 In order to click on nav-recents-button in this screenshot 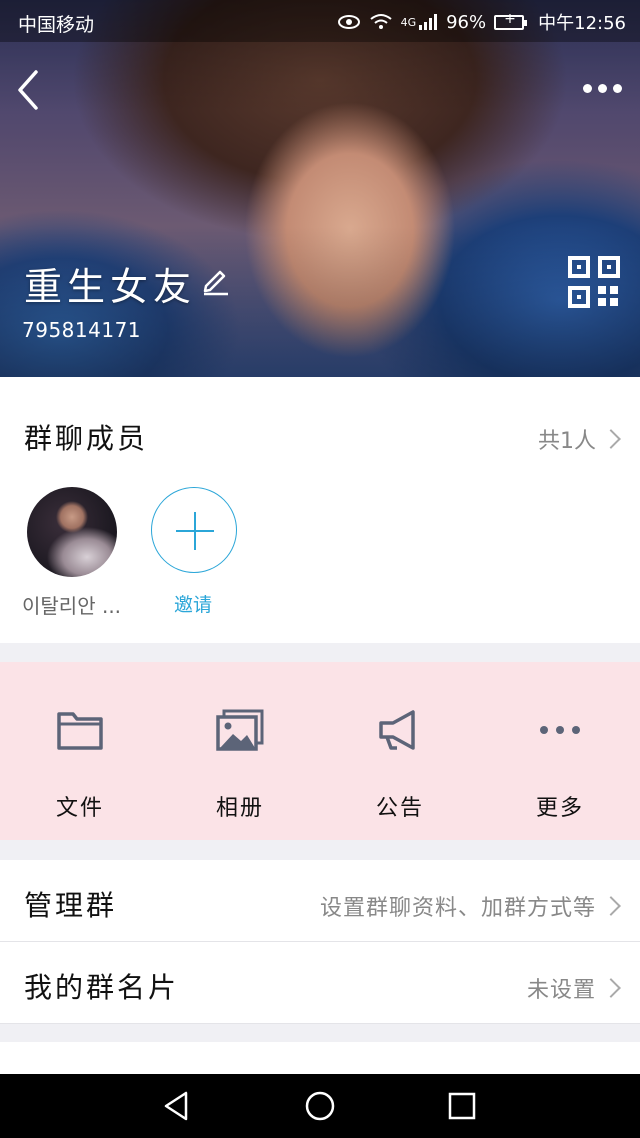, I will do `click(462, 1106)`.